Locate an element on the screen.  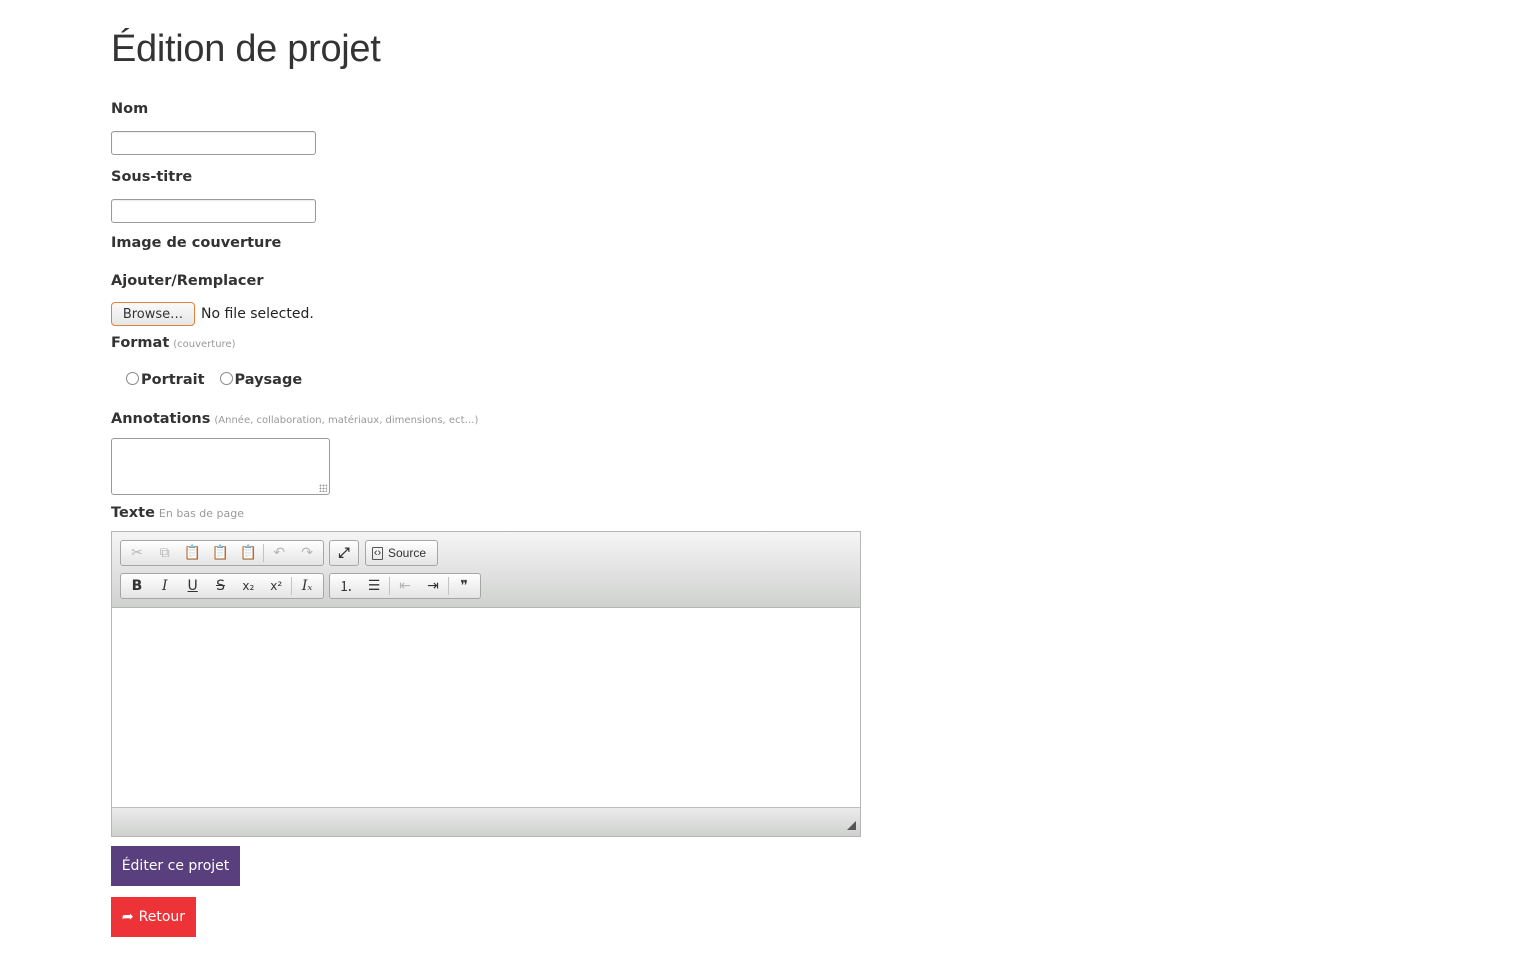
annotations-label-text: Annotations is located at coordinates (161, 419).